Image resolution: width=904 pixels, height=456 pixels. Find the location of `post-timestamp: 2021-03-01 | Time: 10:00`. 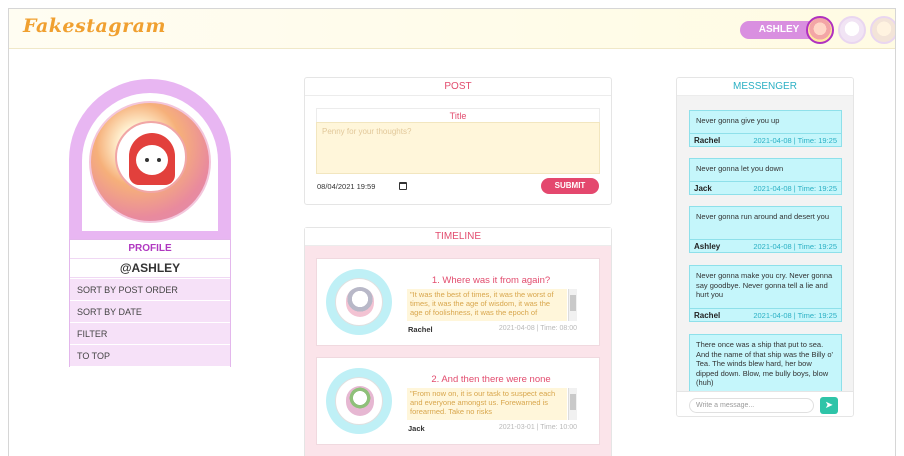

post-timestamp: 2021-03-01 | Time: 10:00 is located at coordinates (537, 427).